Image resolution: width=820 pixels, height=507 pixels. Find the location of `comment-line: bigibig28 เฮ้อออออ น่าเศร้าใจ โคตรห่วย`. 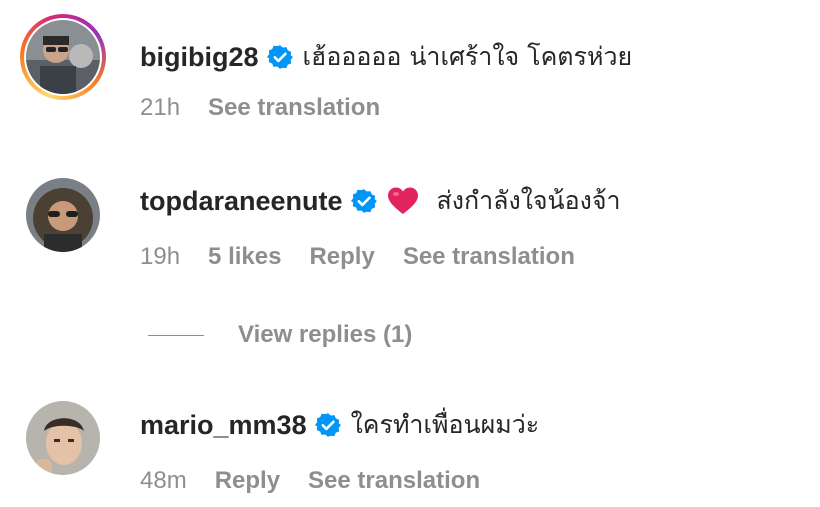

comment-line: bigibig28 เฮ้อออออ น่าเศร้าใจ โคตรห่วย is located at coordinates (386, 57).